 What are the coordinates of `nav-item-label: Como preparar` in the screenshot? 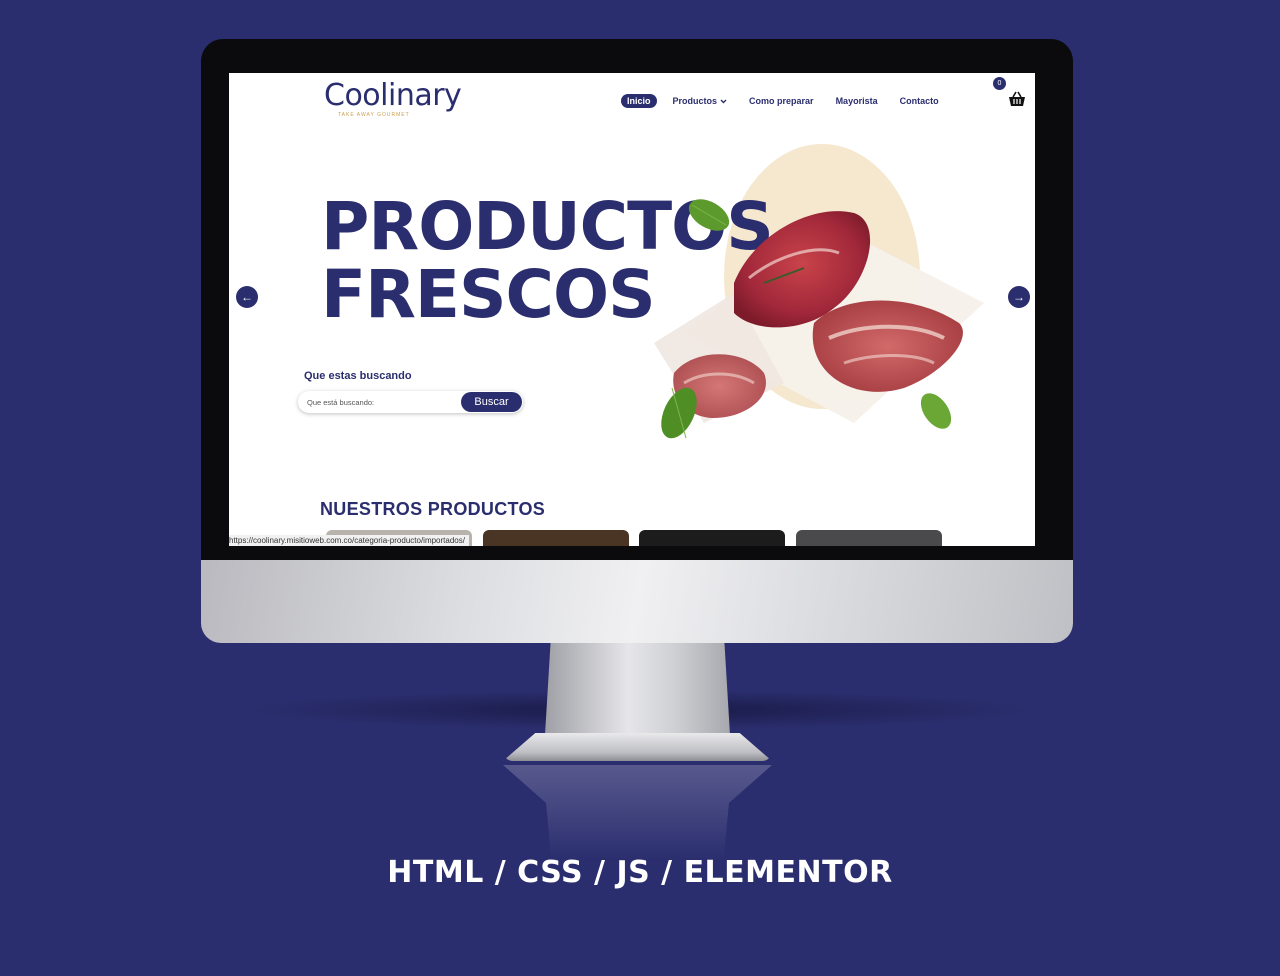 It's located at (781, 101).